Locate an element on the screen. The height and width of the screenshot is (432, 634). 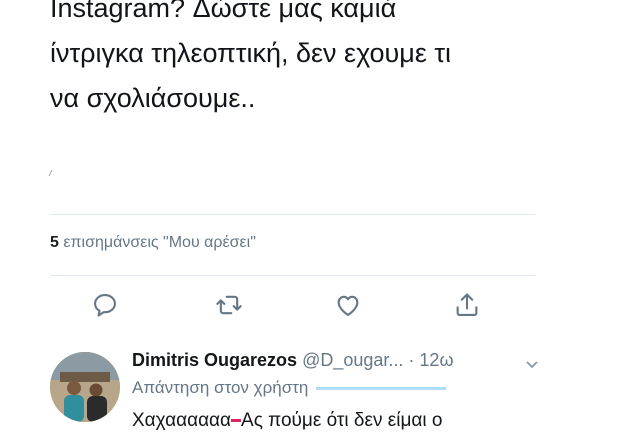
reply-button is located at coordinates (105, 305).